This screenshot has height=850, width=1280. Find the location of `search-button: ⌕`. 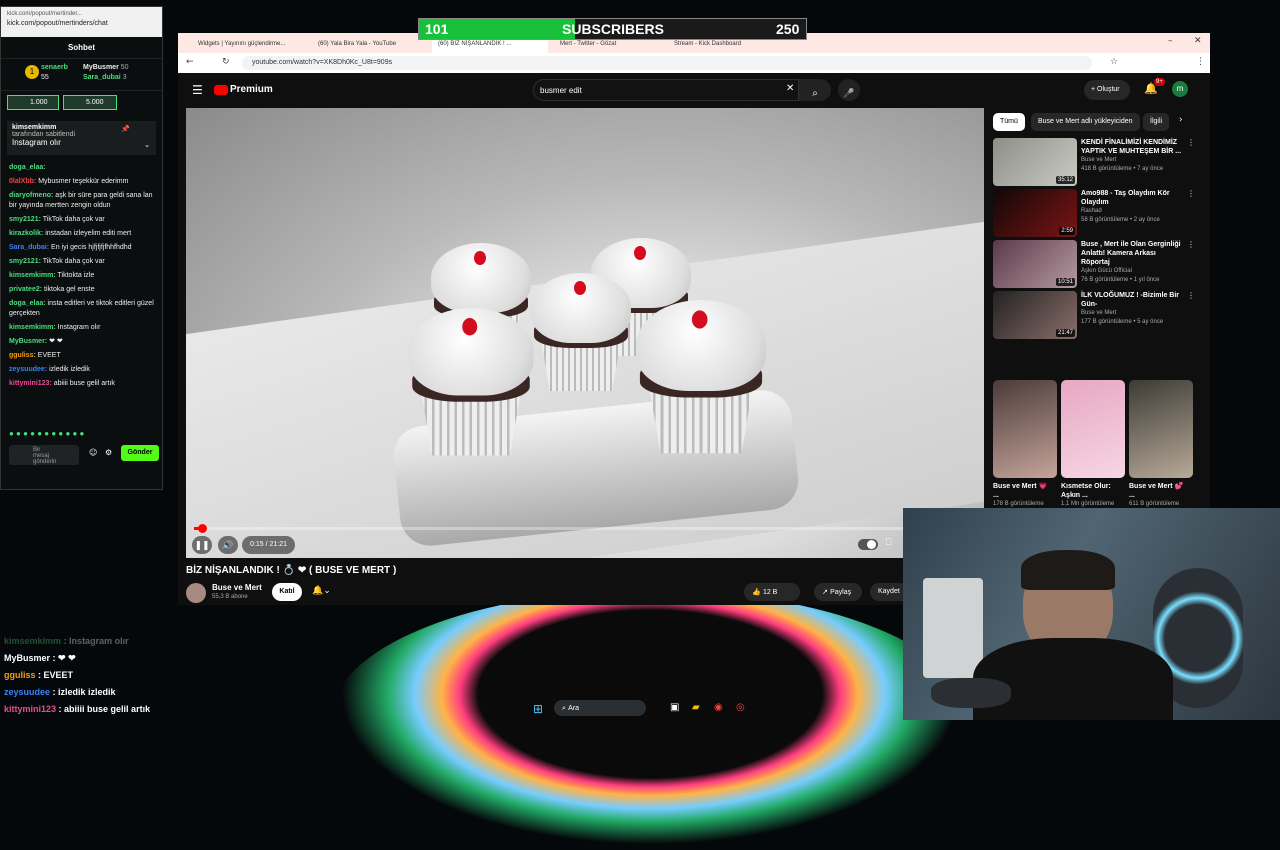

search-button: ⌕ is located at coordinates (815, 90).